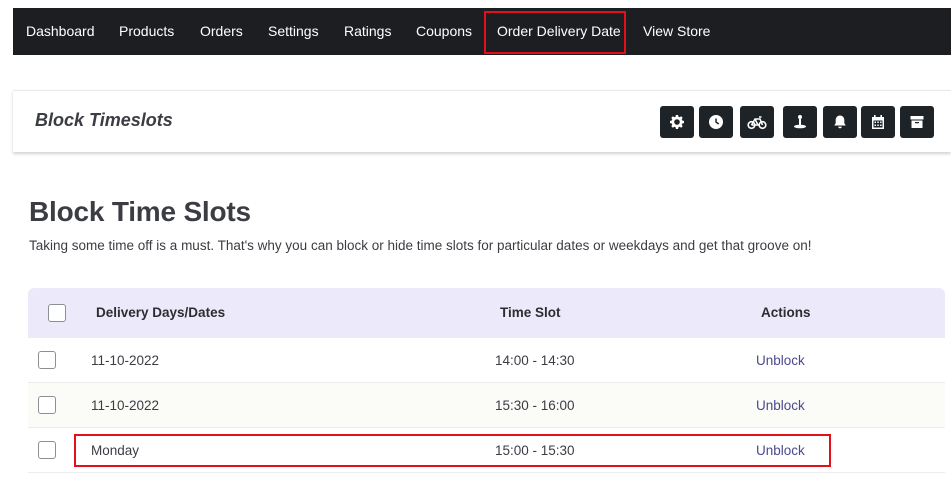 The width and height of the screenshot is (951, 486). I want to click on column-header-dates: Delivery Days/Dates, so click(161, 312).